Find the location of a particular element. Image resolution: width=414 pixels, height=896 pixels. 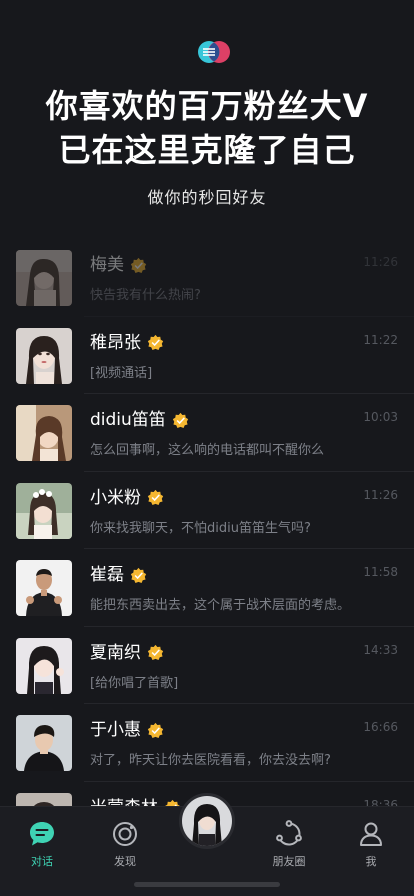

tab-profile: 我 is located at coordinates (371, 842).